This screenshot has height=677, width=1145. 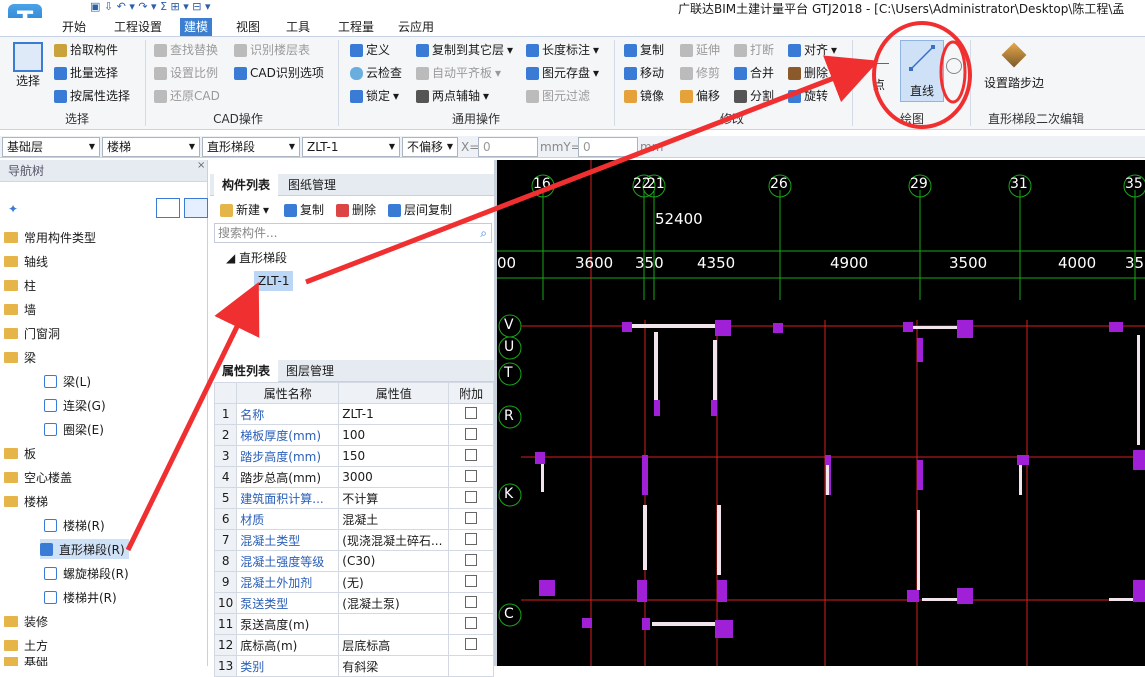 I want to click on offset-select: 不偏移 ▼, so click(x=430, y=147).